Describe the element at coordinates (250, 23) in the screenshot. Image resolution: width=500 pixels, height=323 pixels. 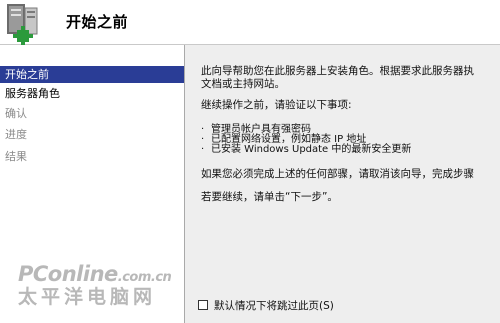
I see `wizard-header: 开始之前` at that location.